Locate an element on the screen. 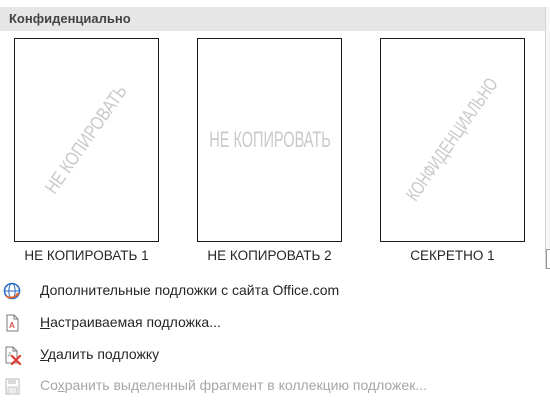  watermark-thumbnail-do-not-copy-1: НЕ КОПИРОВАТЬ is located at coordinates (86, 140).